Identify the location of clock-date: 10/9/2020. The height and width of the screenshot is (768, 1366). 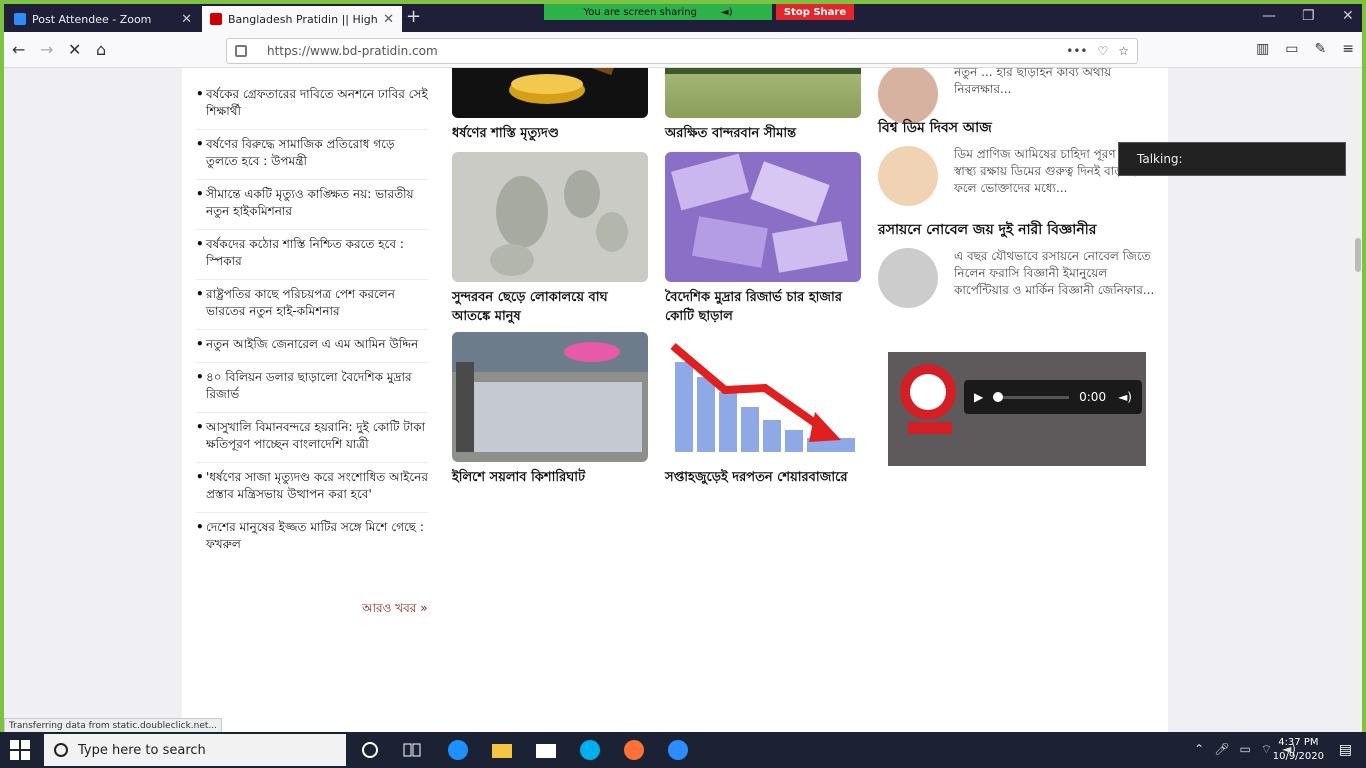
(1298, 756).